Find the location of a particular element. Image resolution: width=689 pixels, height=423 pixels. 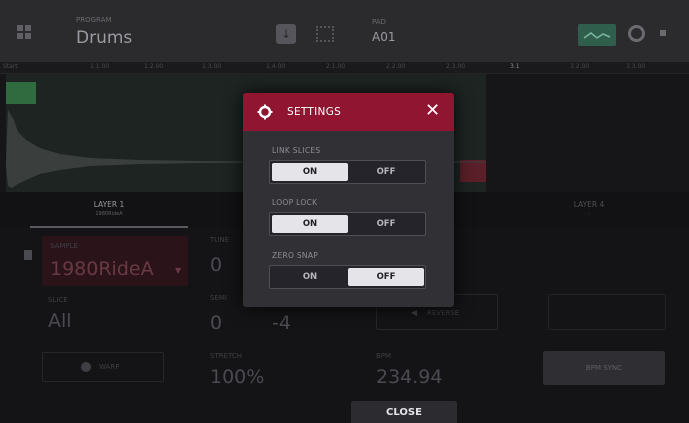

bpm-value: 234.94 is located at coordinates (409, 377).